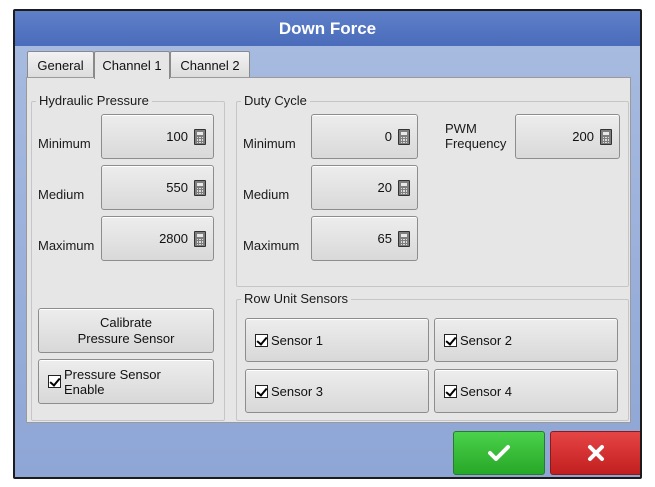 The height and width of the screenshot is (487, 655). What do you see at coordinates (337, 391) in the screenshot?
I see `sensor-3-toggle: Sensor 3` at bounding box center [337, 391].